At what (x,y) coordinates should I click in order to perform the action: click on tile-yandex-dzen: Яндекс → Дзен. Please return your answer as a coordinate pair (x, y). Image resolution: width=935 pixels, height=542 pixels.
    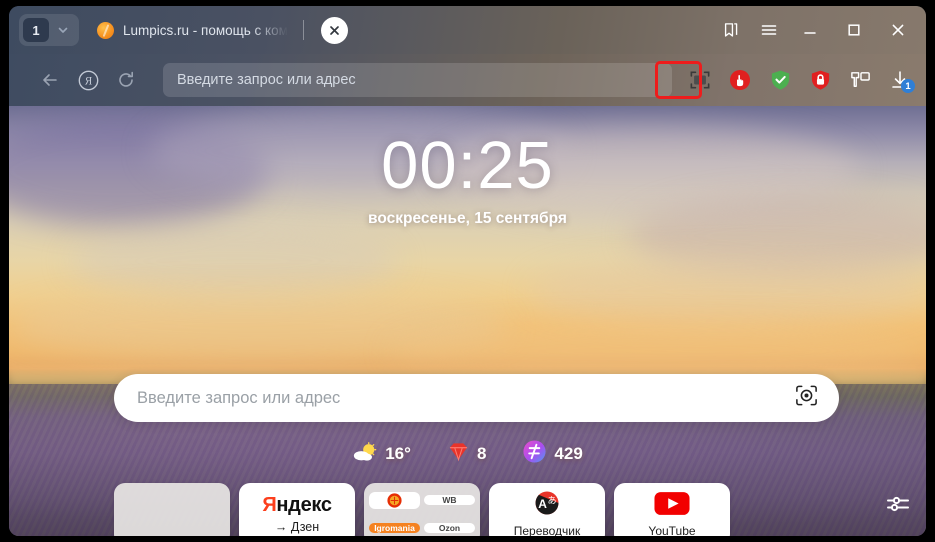
    Looking at the image, I should click on (297, 509).